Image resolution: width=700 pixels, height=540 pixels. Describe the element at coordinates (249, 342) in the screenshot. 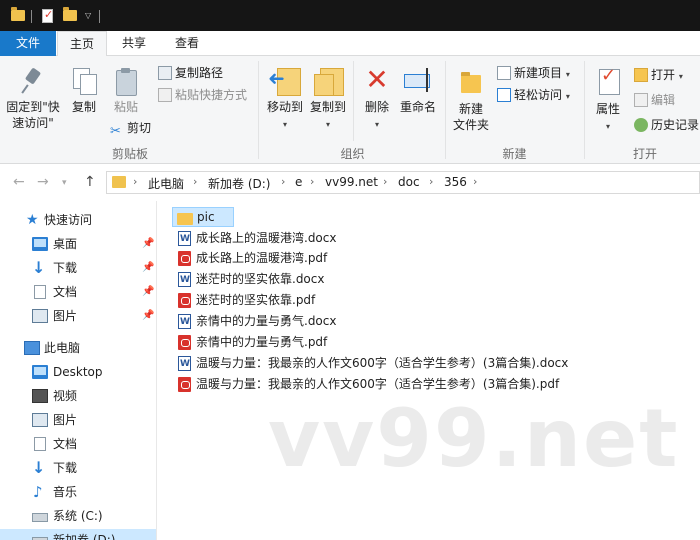

I see `list-item: 亲情中的力量与勇气.pdf` at that location.